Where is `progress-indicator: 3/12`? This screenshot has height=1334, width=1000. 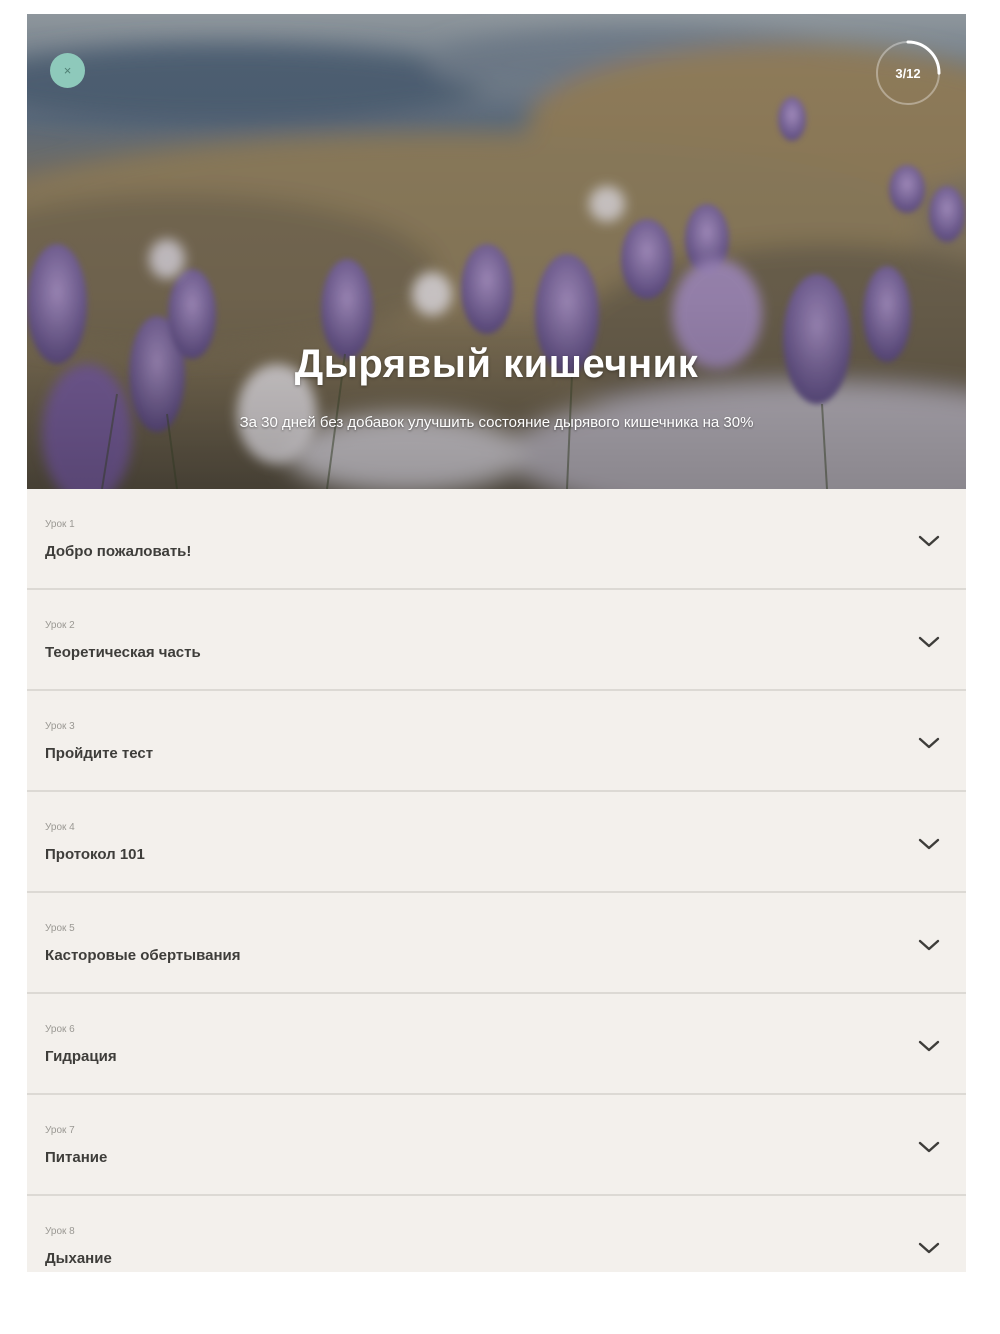
progress-indicator: 3/12 is located at coordinates (908, 73).